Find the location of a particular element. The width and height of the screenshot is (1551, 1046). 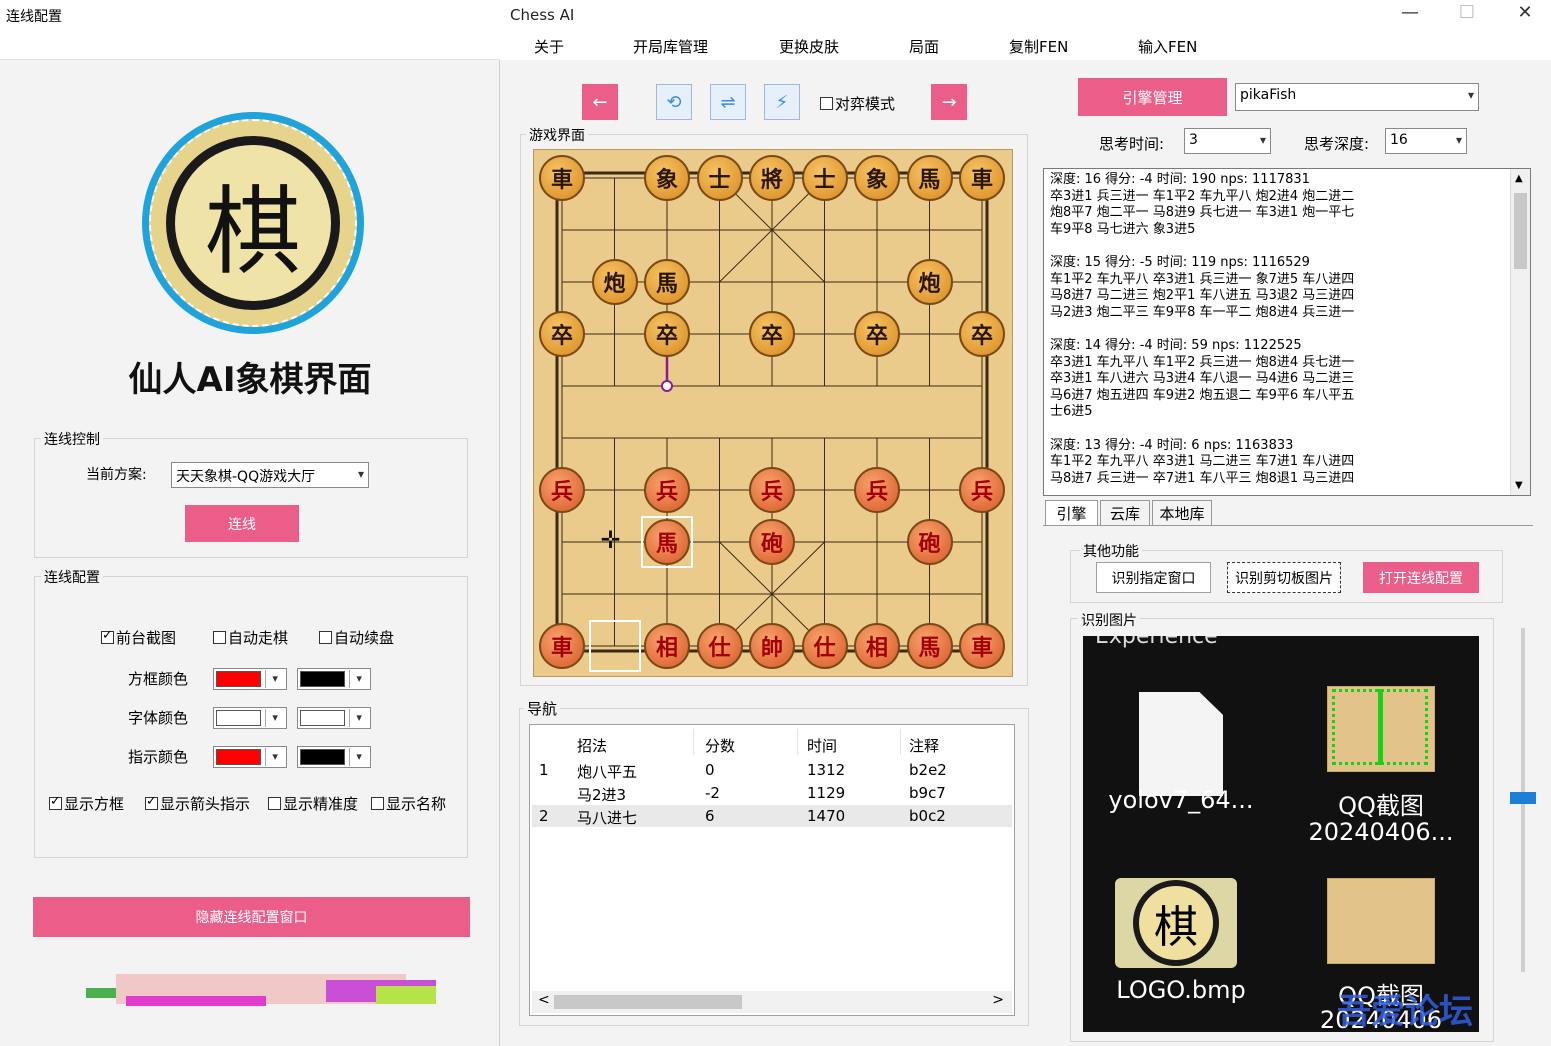

menu-position: 局面 is located at coordinates (924, 46).